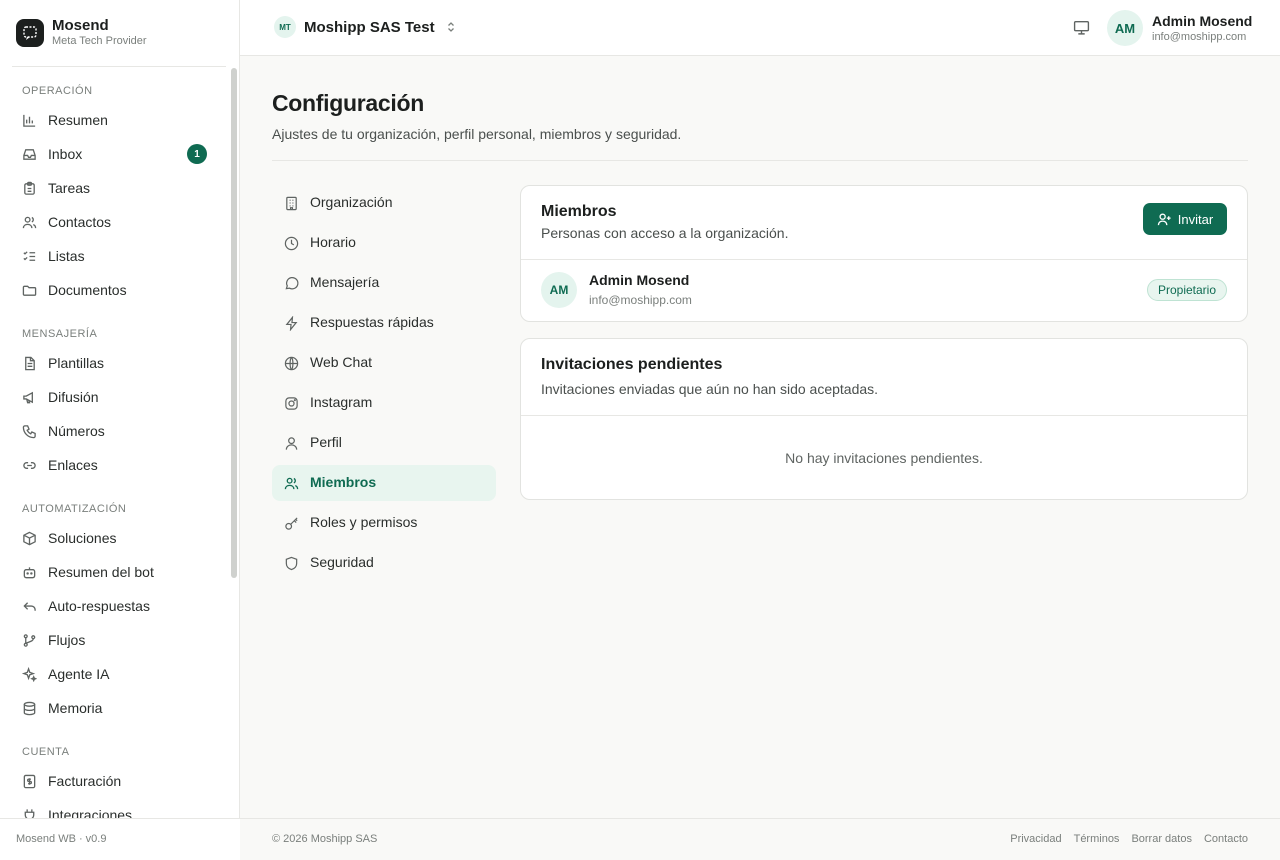 Image resolution: width=1280 pixels, height=860 pixels. What do you see at coordinates (291, 203) in the screenshot?
I see `building-icon` at bounding box center [291, 203].